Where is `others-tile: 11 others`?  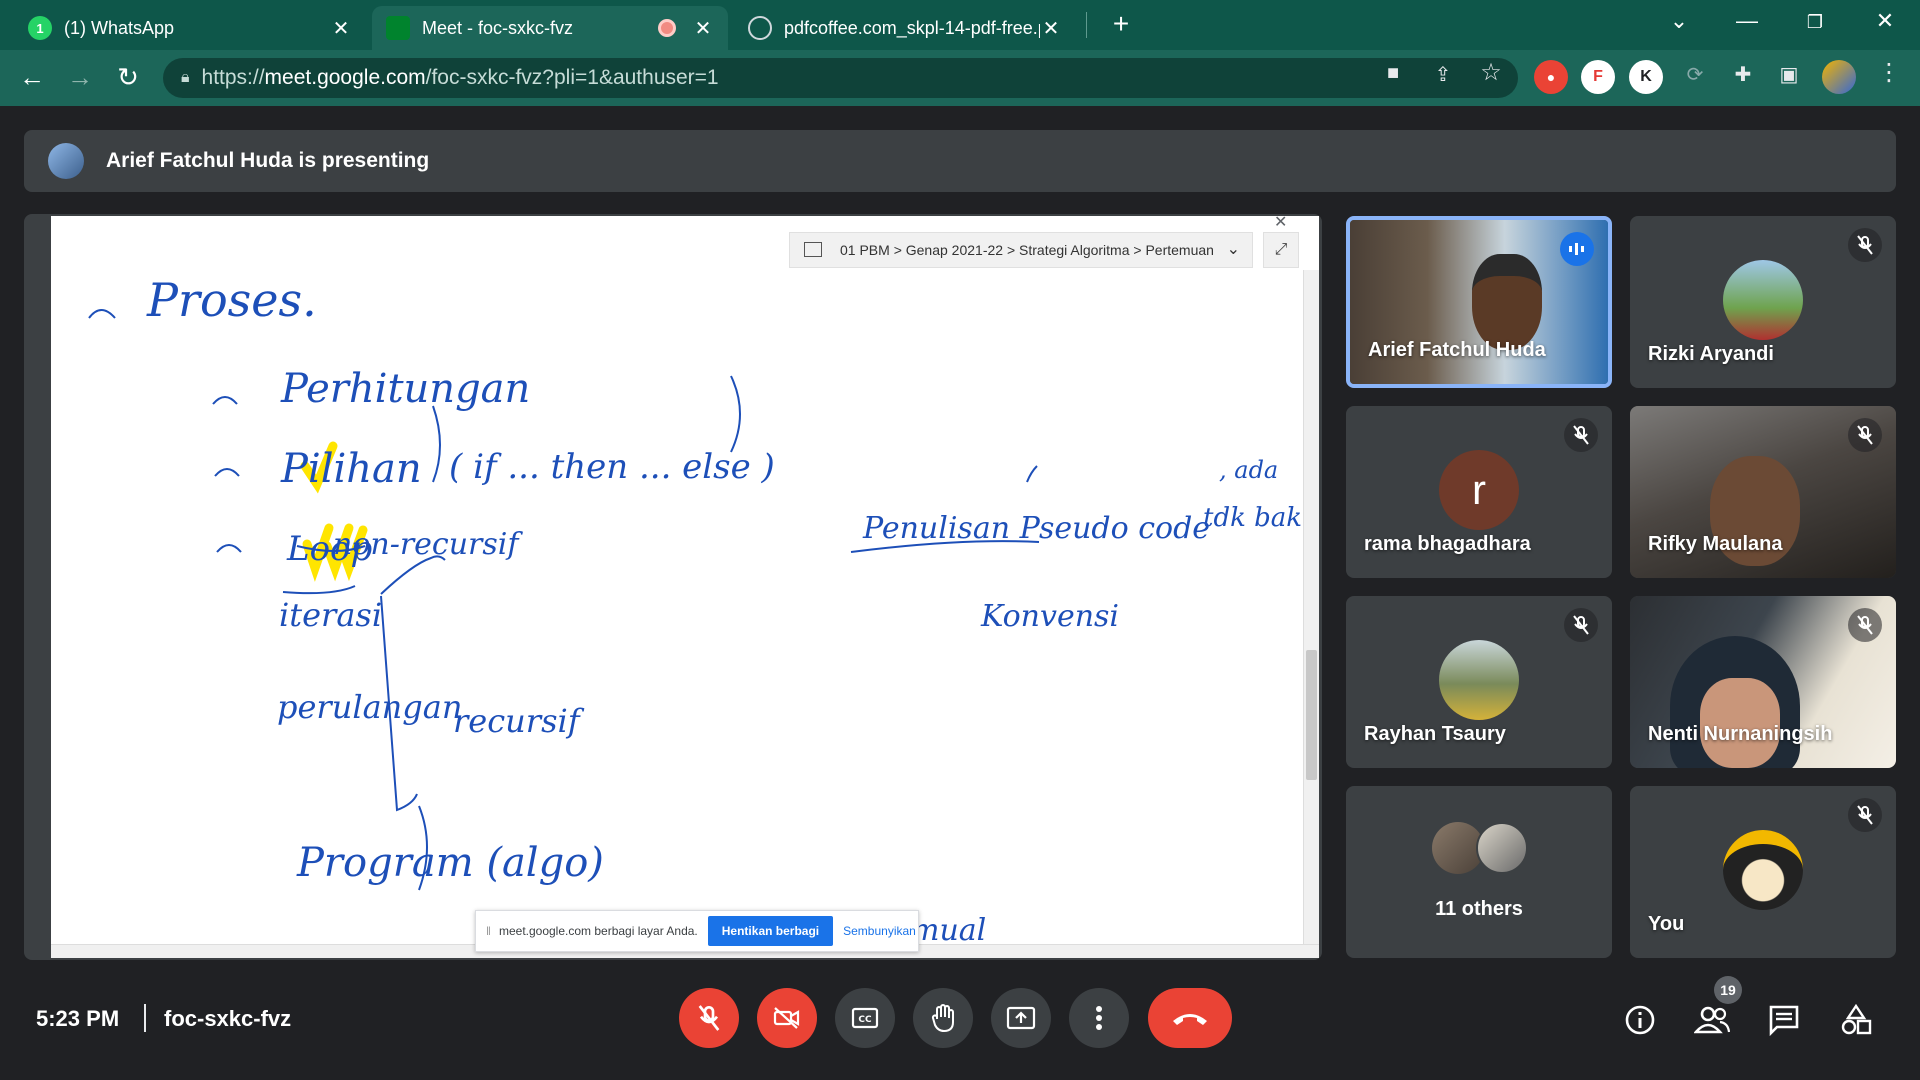 others-tile: 11 others is located at coordinates (1479, 872).